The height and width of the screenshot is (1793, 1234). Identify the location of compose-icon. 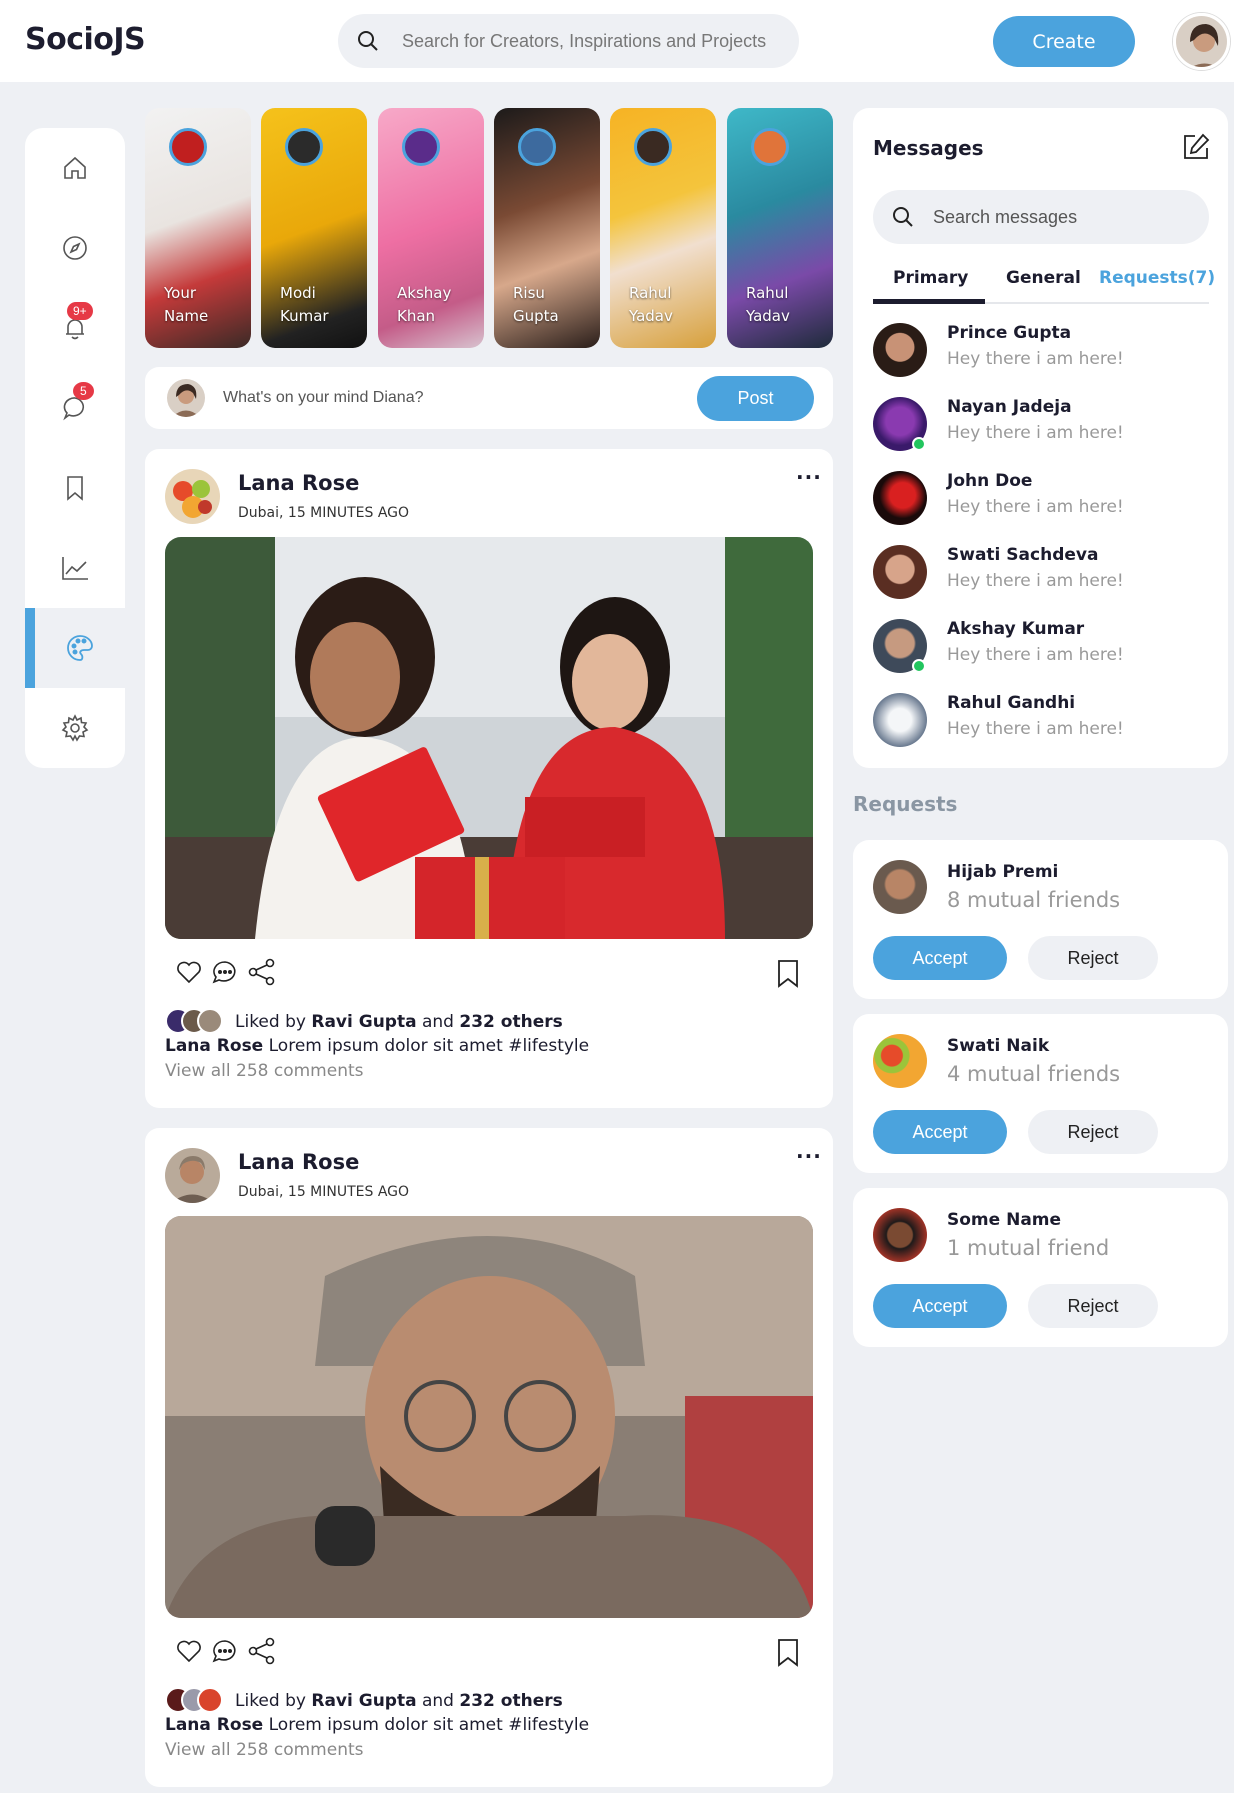
(1196, 147).